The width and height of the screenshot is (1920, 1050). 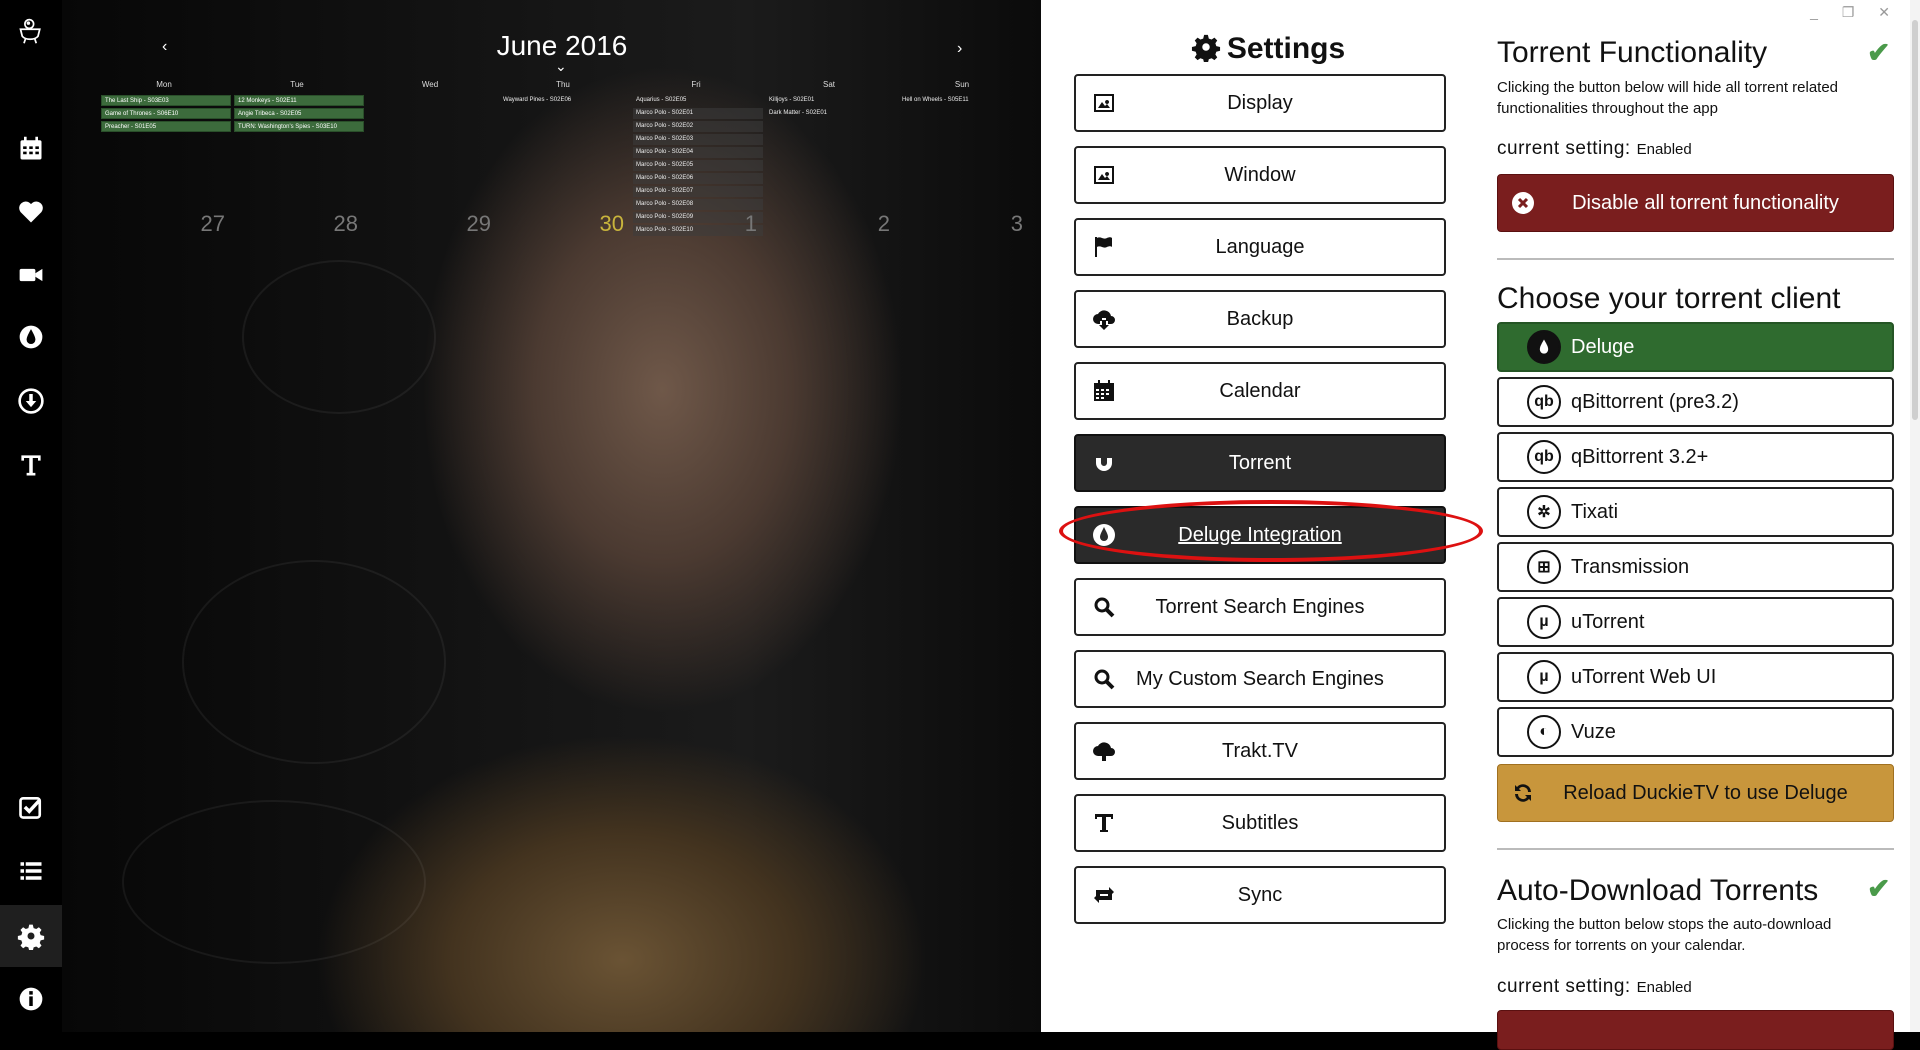 I want to click on calendar-event: Aquarius - S02E05, so click(x=698, y=100).